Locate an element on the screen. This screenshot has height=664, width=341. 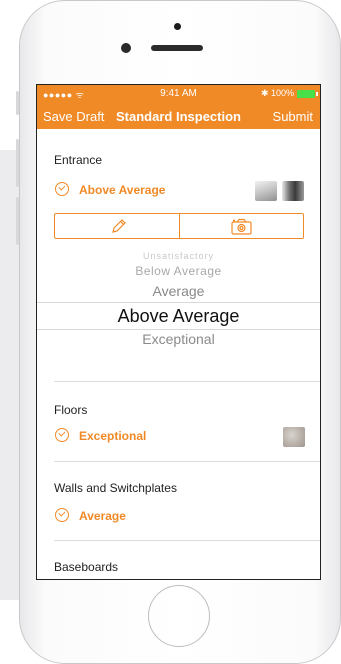
camera-button is located at coordinates (241, 226).